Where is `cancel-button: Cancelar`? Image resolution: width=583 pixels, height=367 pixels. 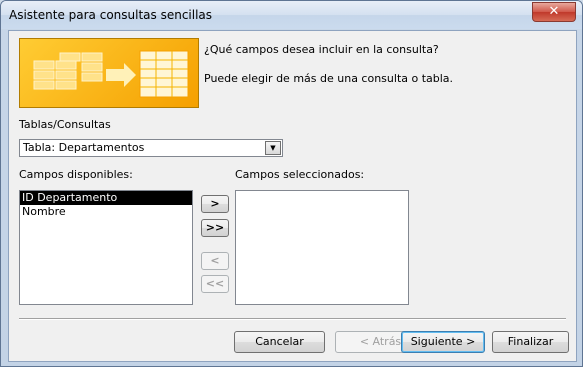
cancel-button: Cancelar is located at coordinates (279, 342).